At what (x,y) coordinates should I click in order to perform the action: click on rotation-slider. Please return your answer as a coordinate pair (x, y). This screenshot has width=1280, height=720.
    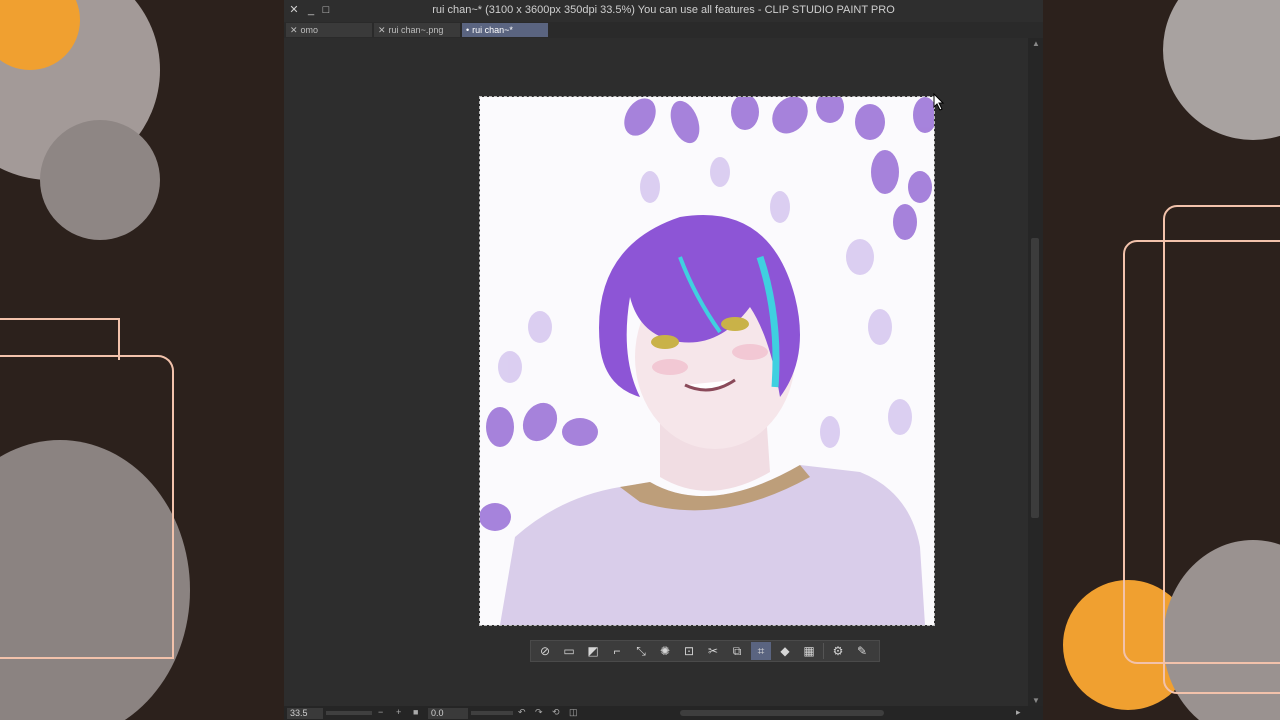
    Looking at the image, I should click on (492, 713).